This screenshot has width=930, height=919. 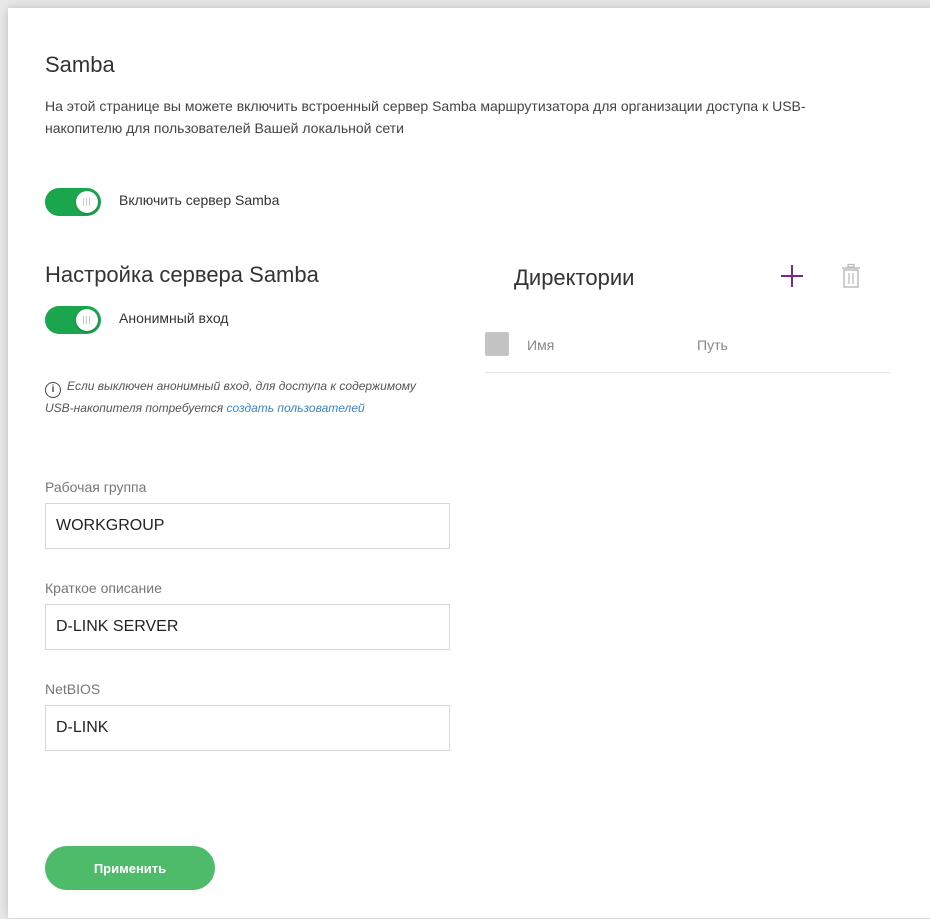 I want to click on plus-icon, so click(x=792, y=276).